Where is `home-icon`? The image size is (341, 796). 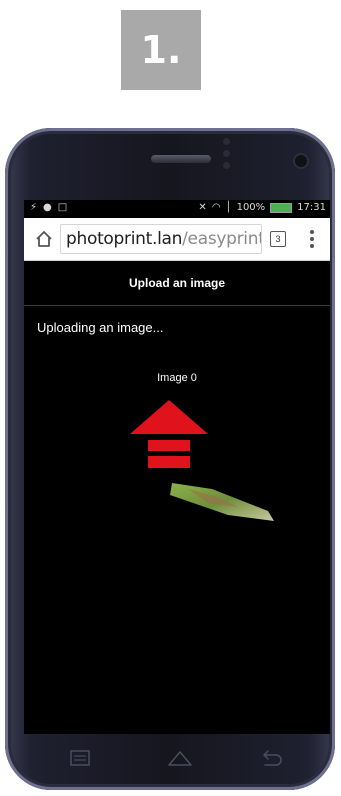
home-icon is located at coordinates (44, 239).